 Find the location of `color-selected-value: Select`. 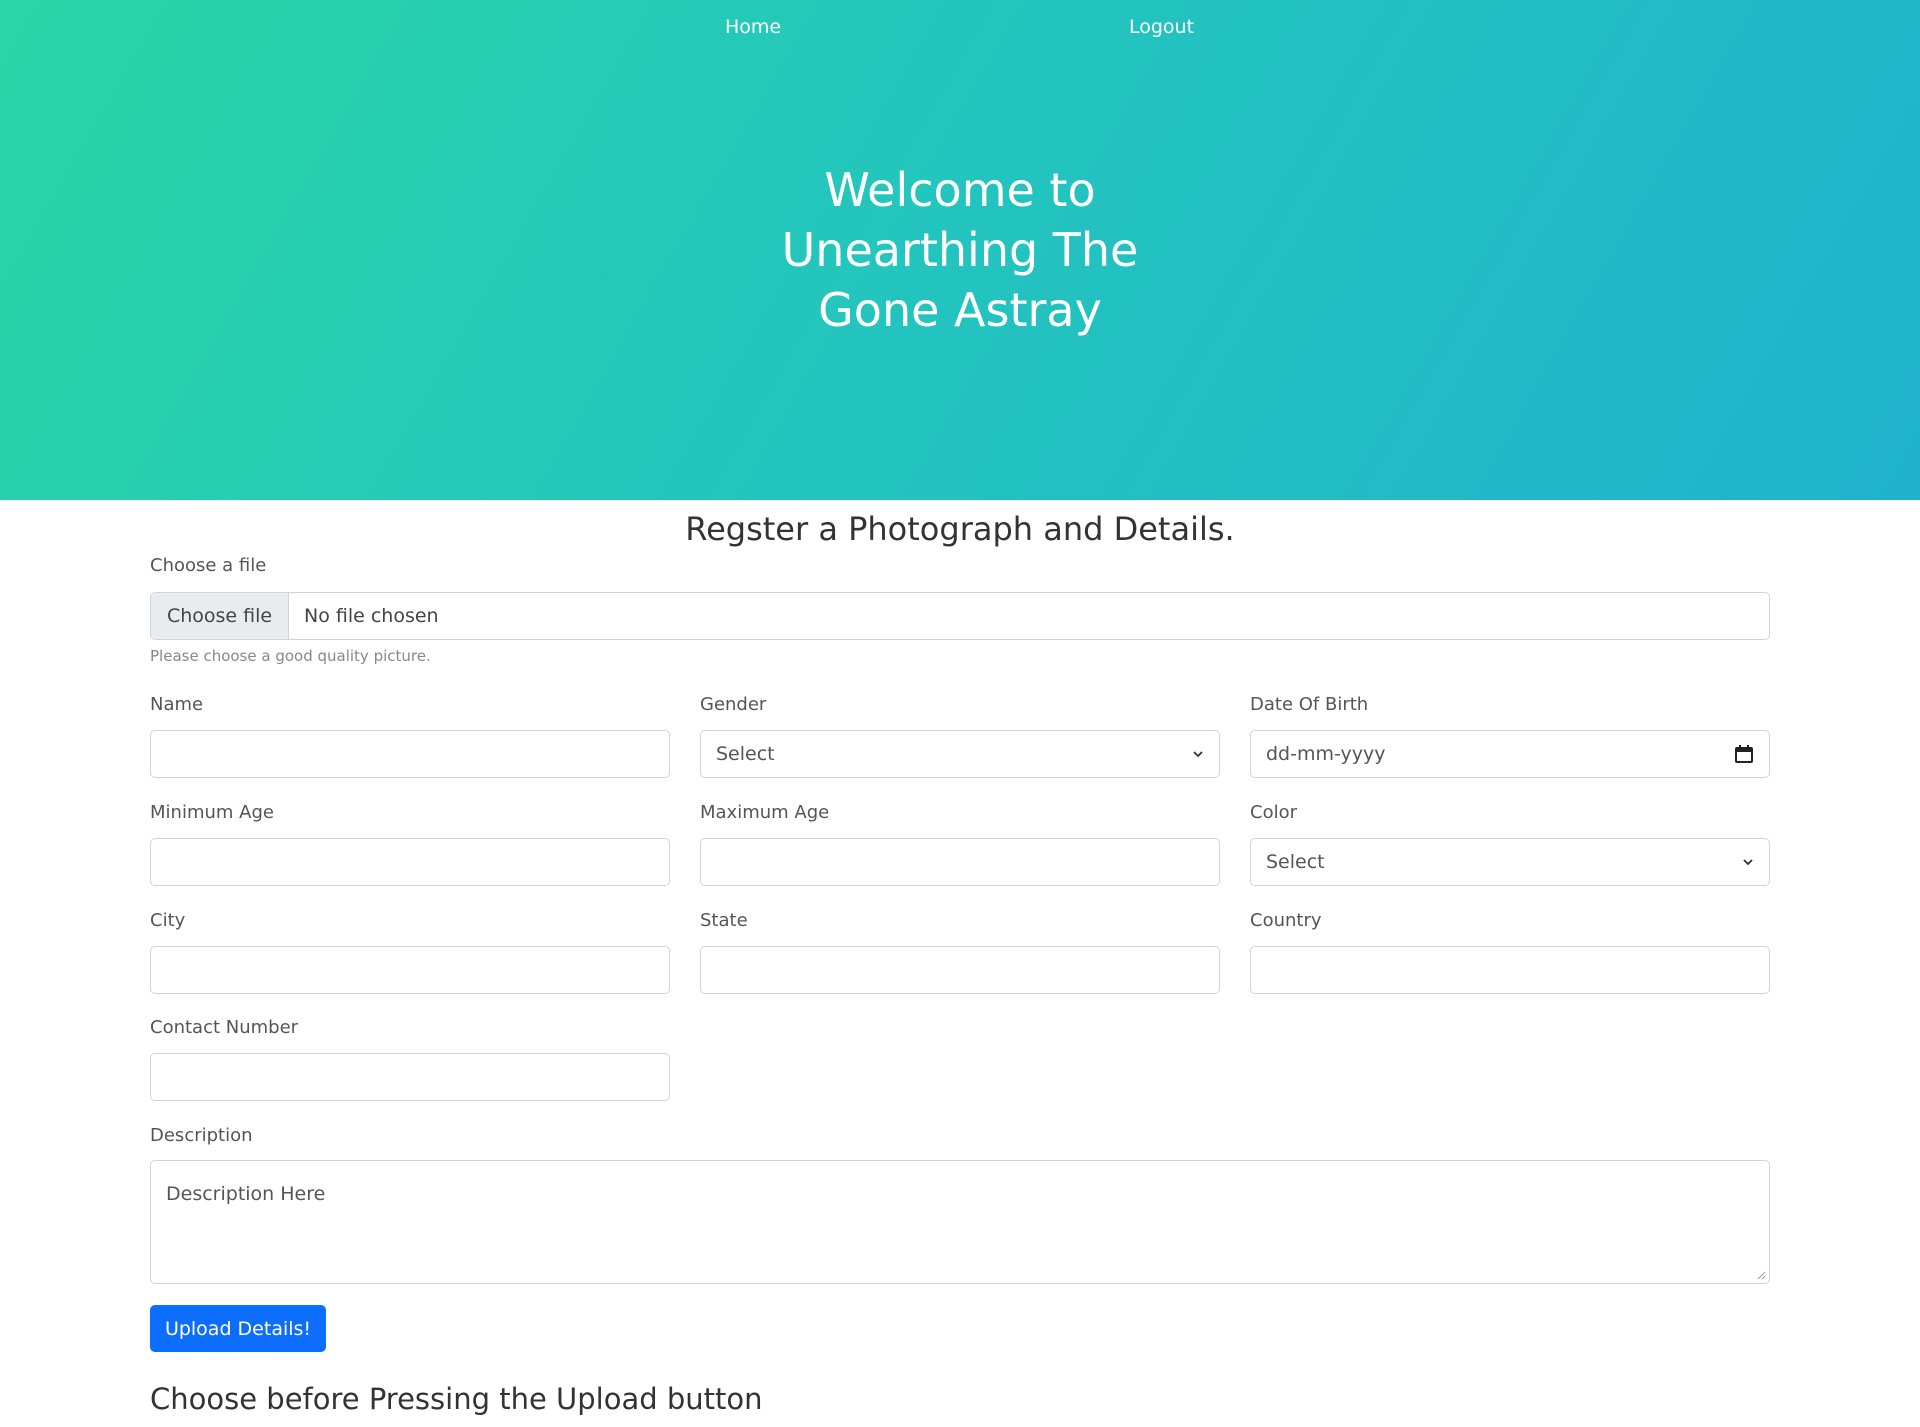

color-selected-value: Select is located at coordinates (1295, 862).